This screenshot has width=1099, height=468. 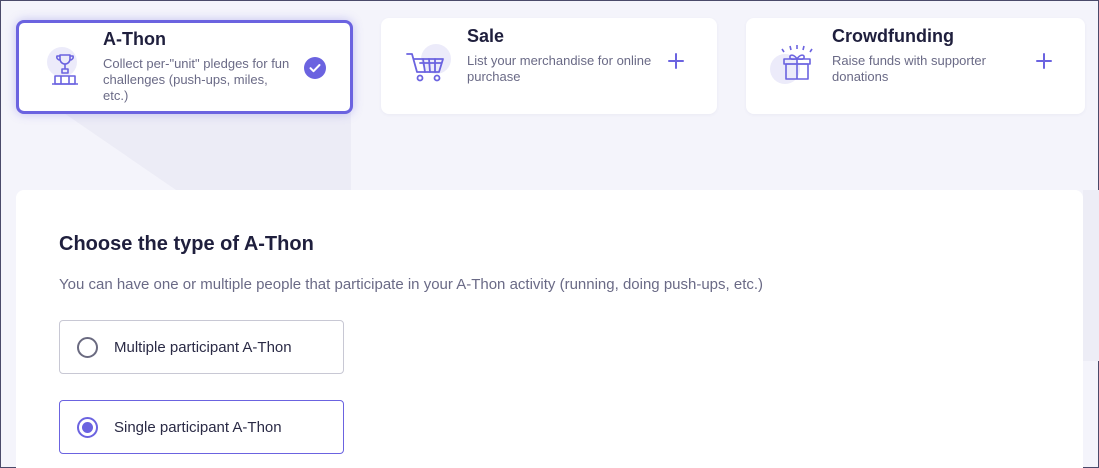 What do you see at coordinates (134, 39) in the screenshot?
I see `card-title: A-Thon` at bounding box center [134, 39].